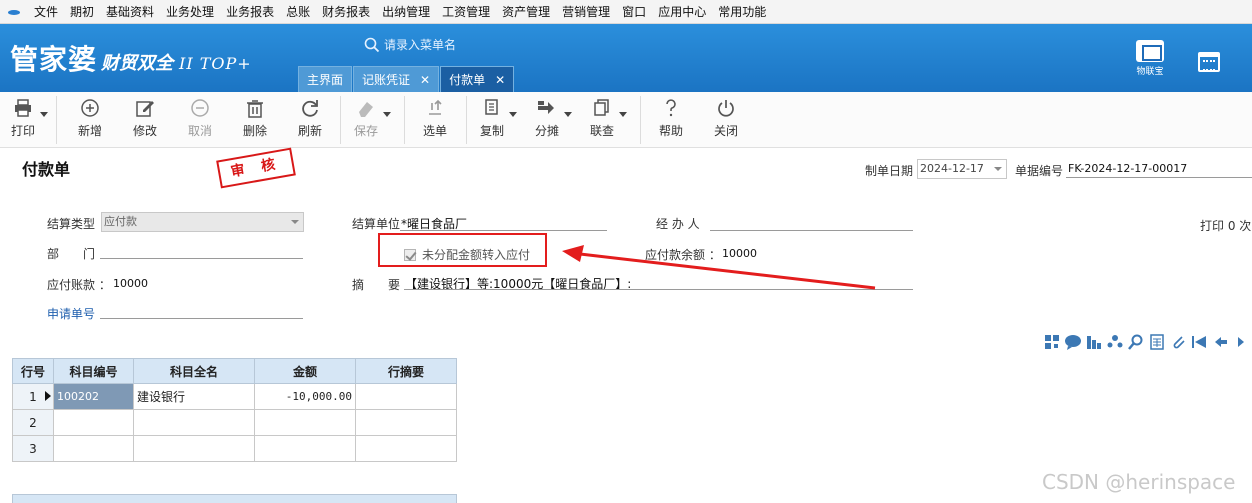 This screenshot has width=1252, height=503. What do you see at coordinates (1226, 226) in the screenshot?
I see `print-count: 打印 0 次` at bounding box center [1226, 226].